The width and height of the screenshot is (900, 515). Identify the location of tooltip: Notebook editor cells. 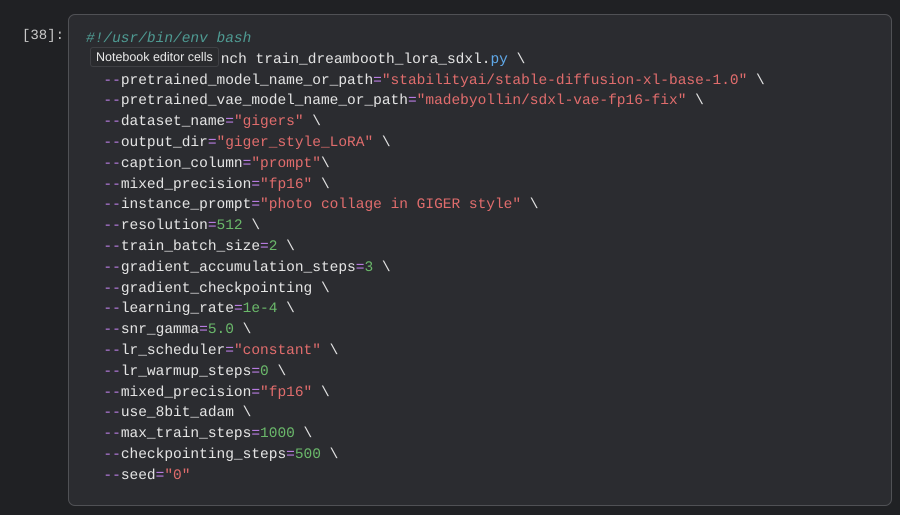
(154, 57).